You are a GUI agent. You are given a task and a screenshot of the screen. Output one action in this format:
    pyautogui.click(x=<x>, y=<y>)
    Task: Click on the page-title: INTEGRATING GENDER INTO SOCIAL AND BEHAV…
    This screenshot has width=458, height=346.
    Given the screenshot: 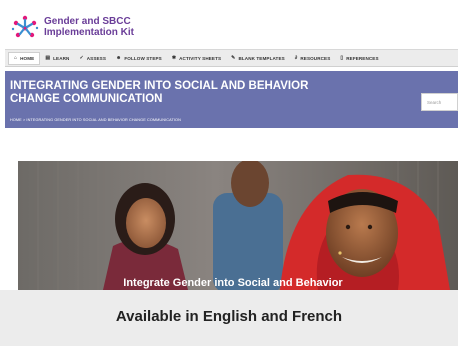 What is the action you would take?
    pyautogui.click(x=159, y=92)
    